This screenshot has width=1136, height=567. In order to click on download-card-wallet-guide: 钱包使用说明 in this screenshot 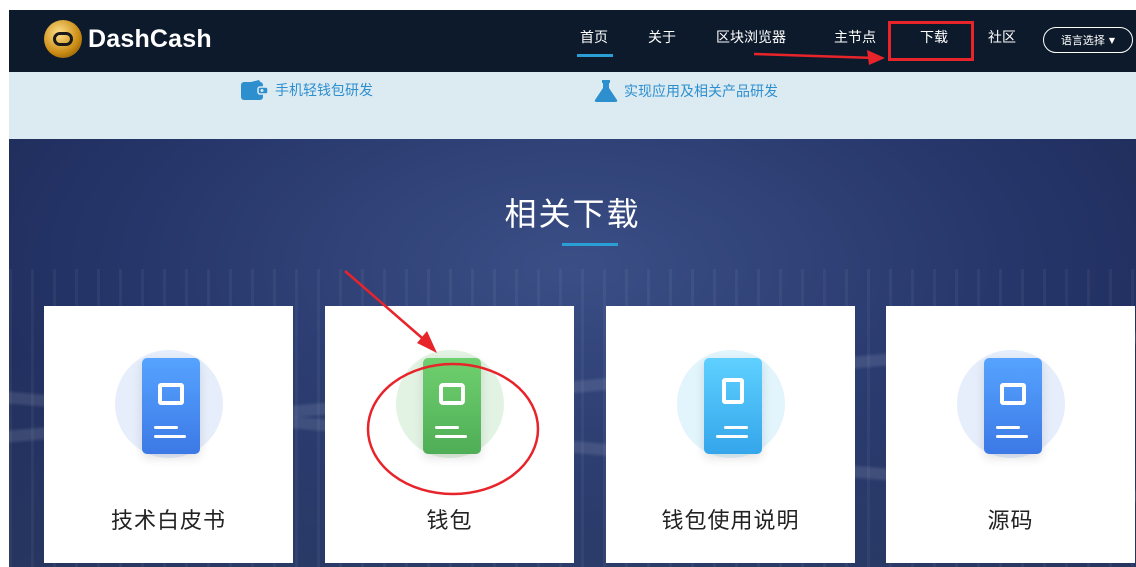, I will do `click(730, 434)`.